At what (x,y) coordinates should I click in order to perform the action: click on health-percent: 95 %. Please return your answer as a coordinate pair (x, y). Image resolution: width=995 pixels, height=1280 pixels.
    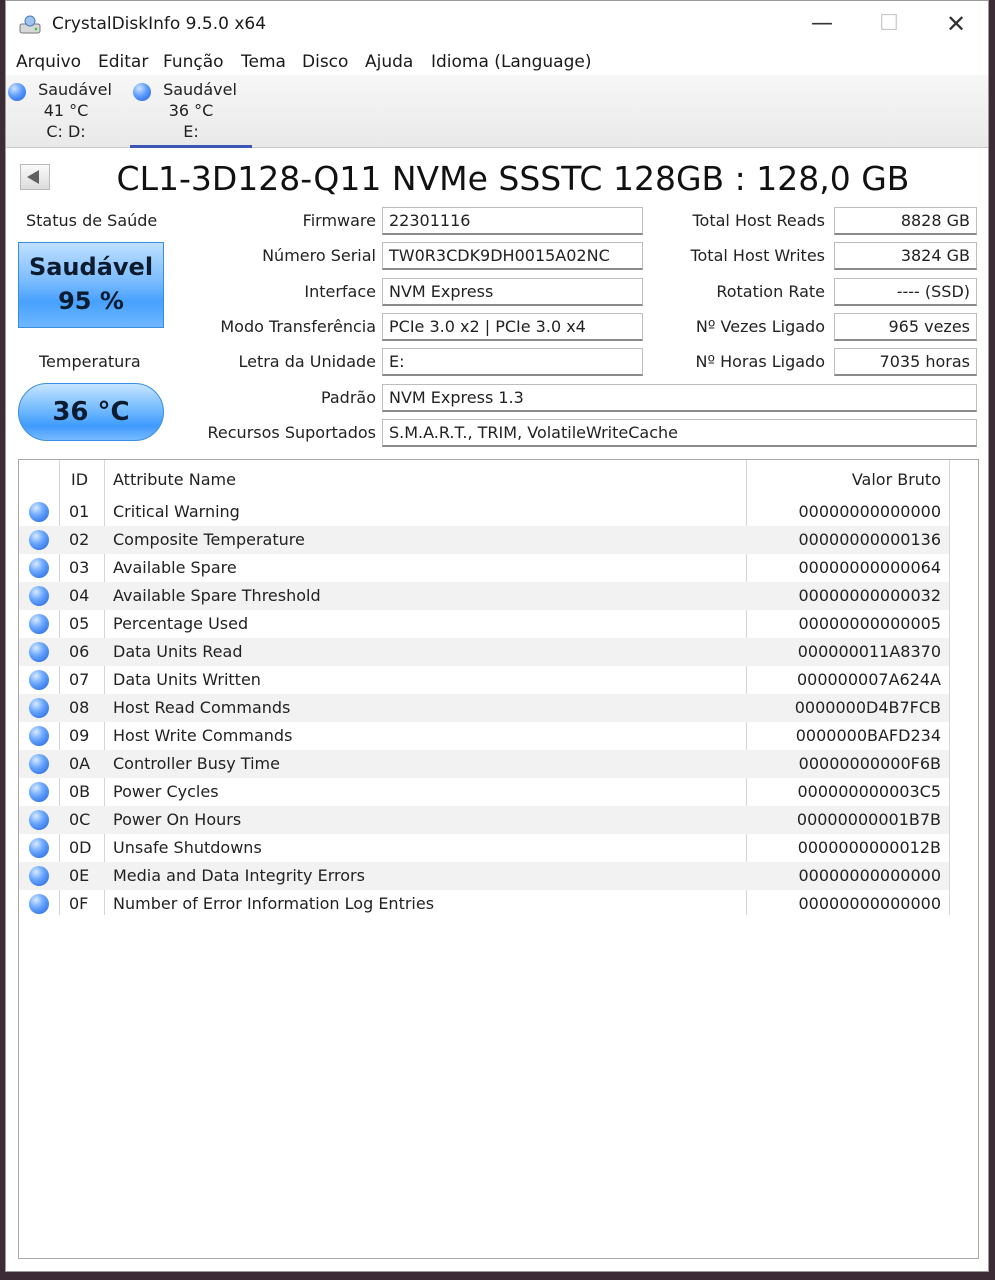
    Looking at the image, I should click on (91, 301).